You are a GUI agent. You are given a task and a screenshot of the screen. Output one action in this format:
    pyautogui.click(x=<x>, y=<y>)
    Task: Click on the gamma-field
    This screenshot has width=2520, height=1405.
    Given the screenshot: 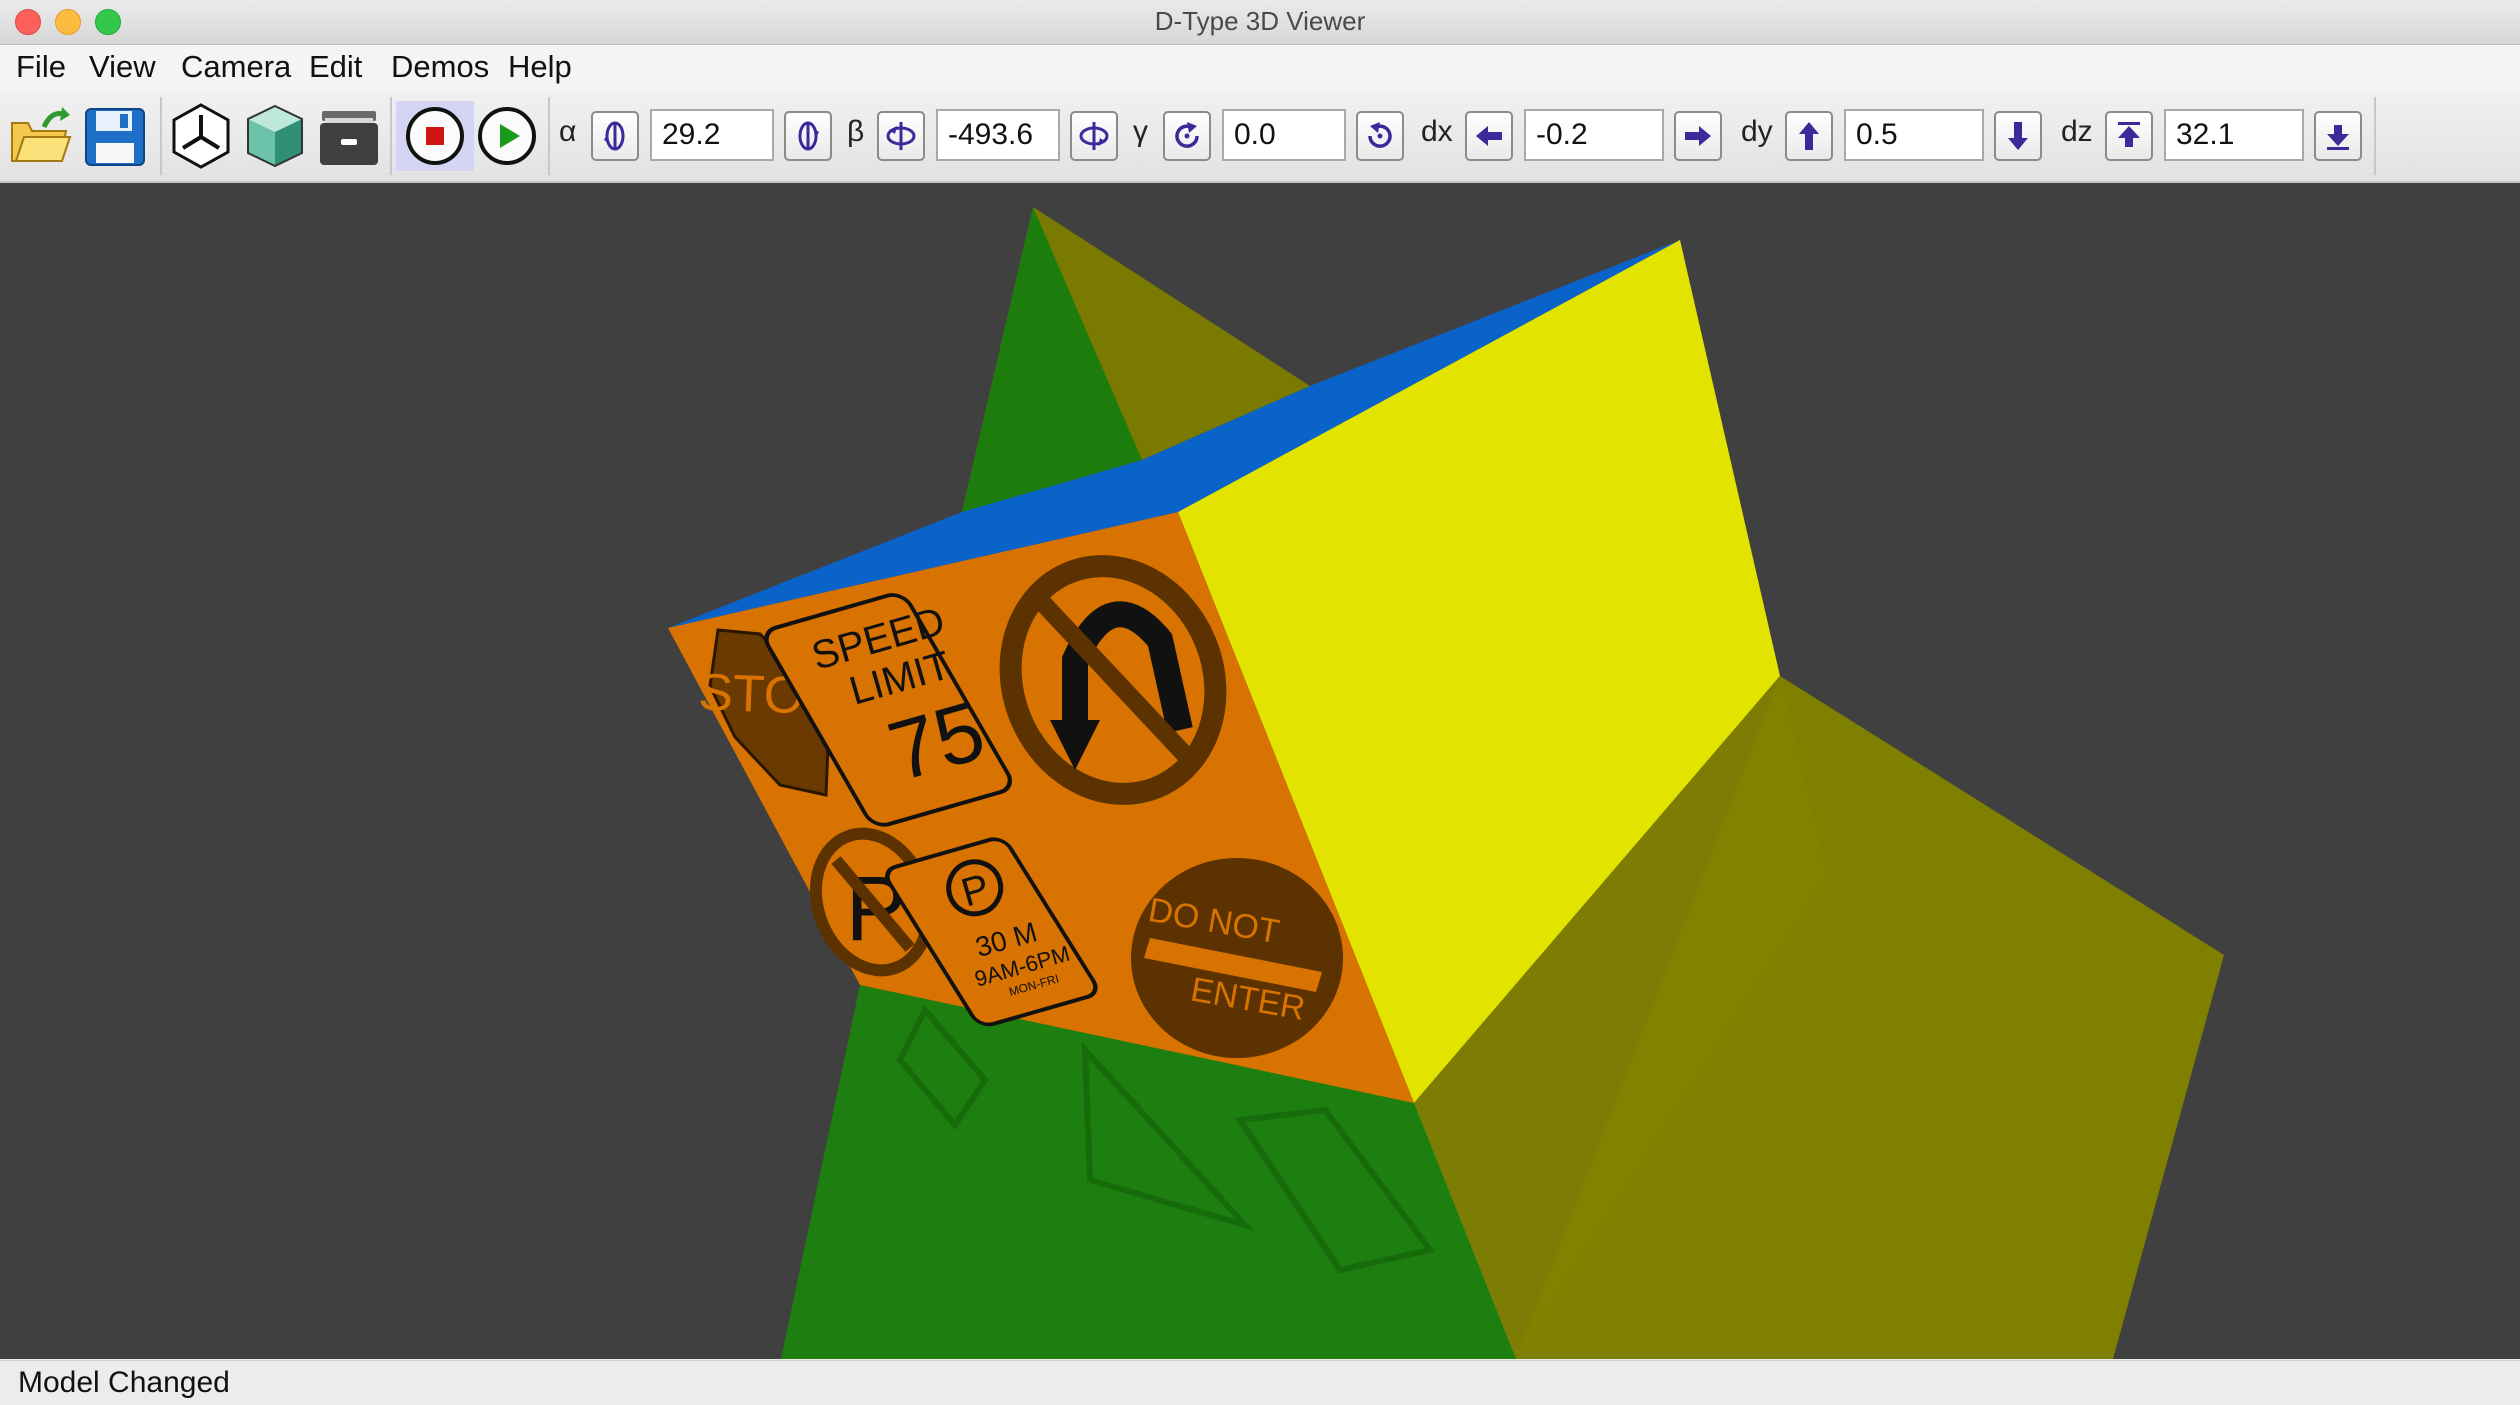 What is the action you would take?
    pyautogui.click(x=1284, y=135)
    